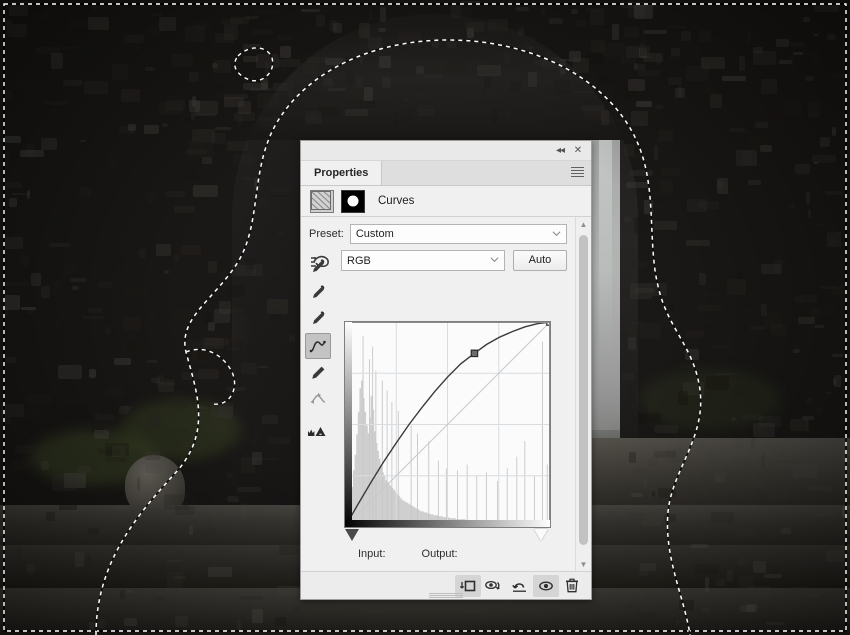 Image resolution: width=850 pixels, height=635 pixels. I want to click on smooth-curve-tool, so click(318, 399).